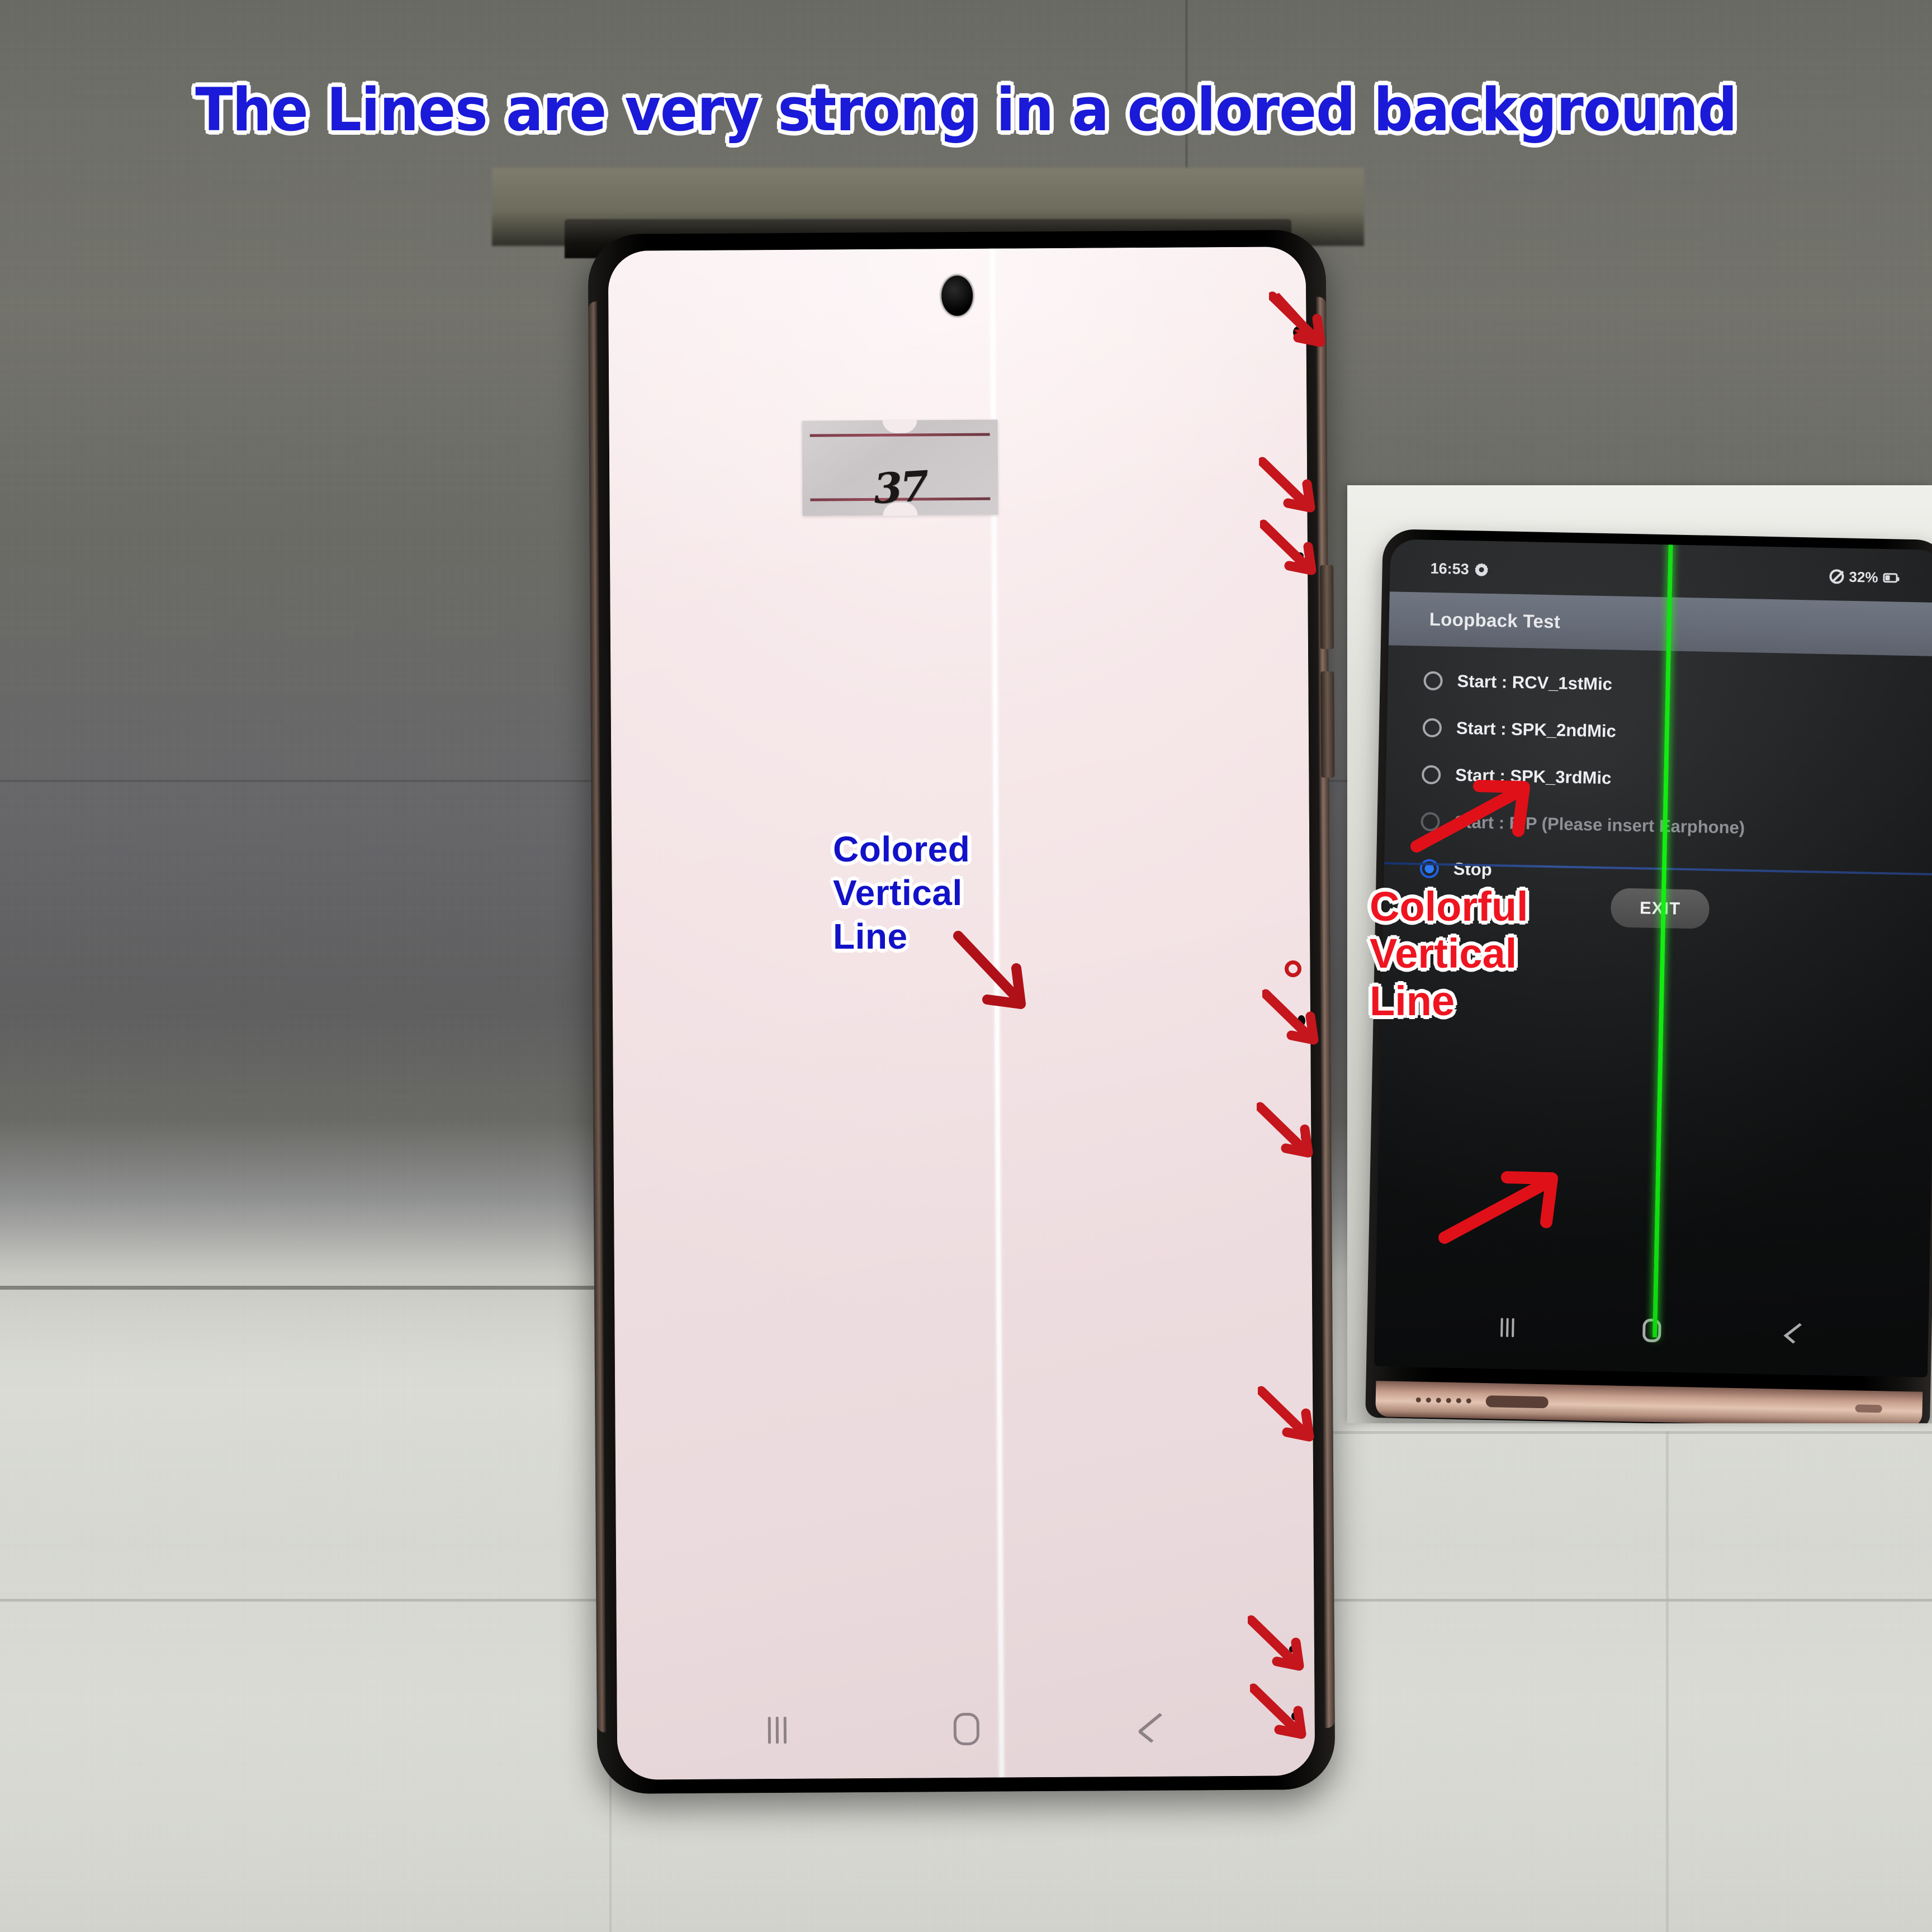 The height and width of the screenshot is (1932, 1932). Describe the element at coordinates (1649, 1402) in the screenshot. I see `inset-phone-bottom-edge` at that location.